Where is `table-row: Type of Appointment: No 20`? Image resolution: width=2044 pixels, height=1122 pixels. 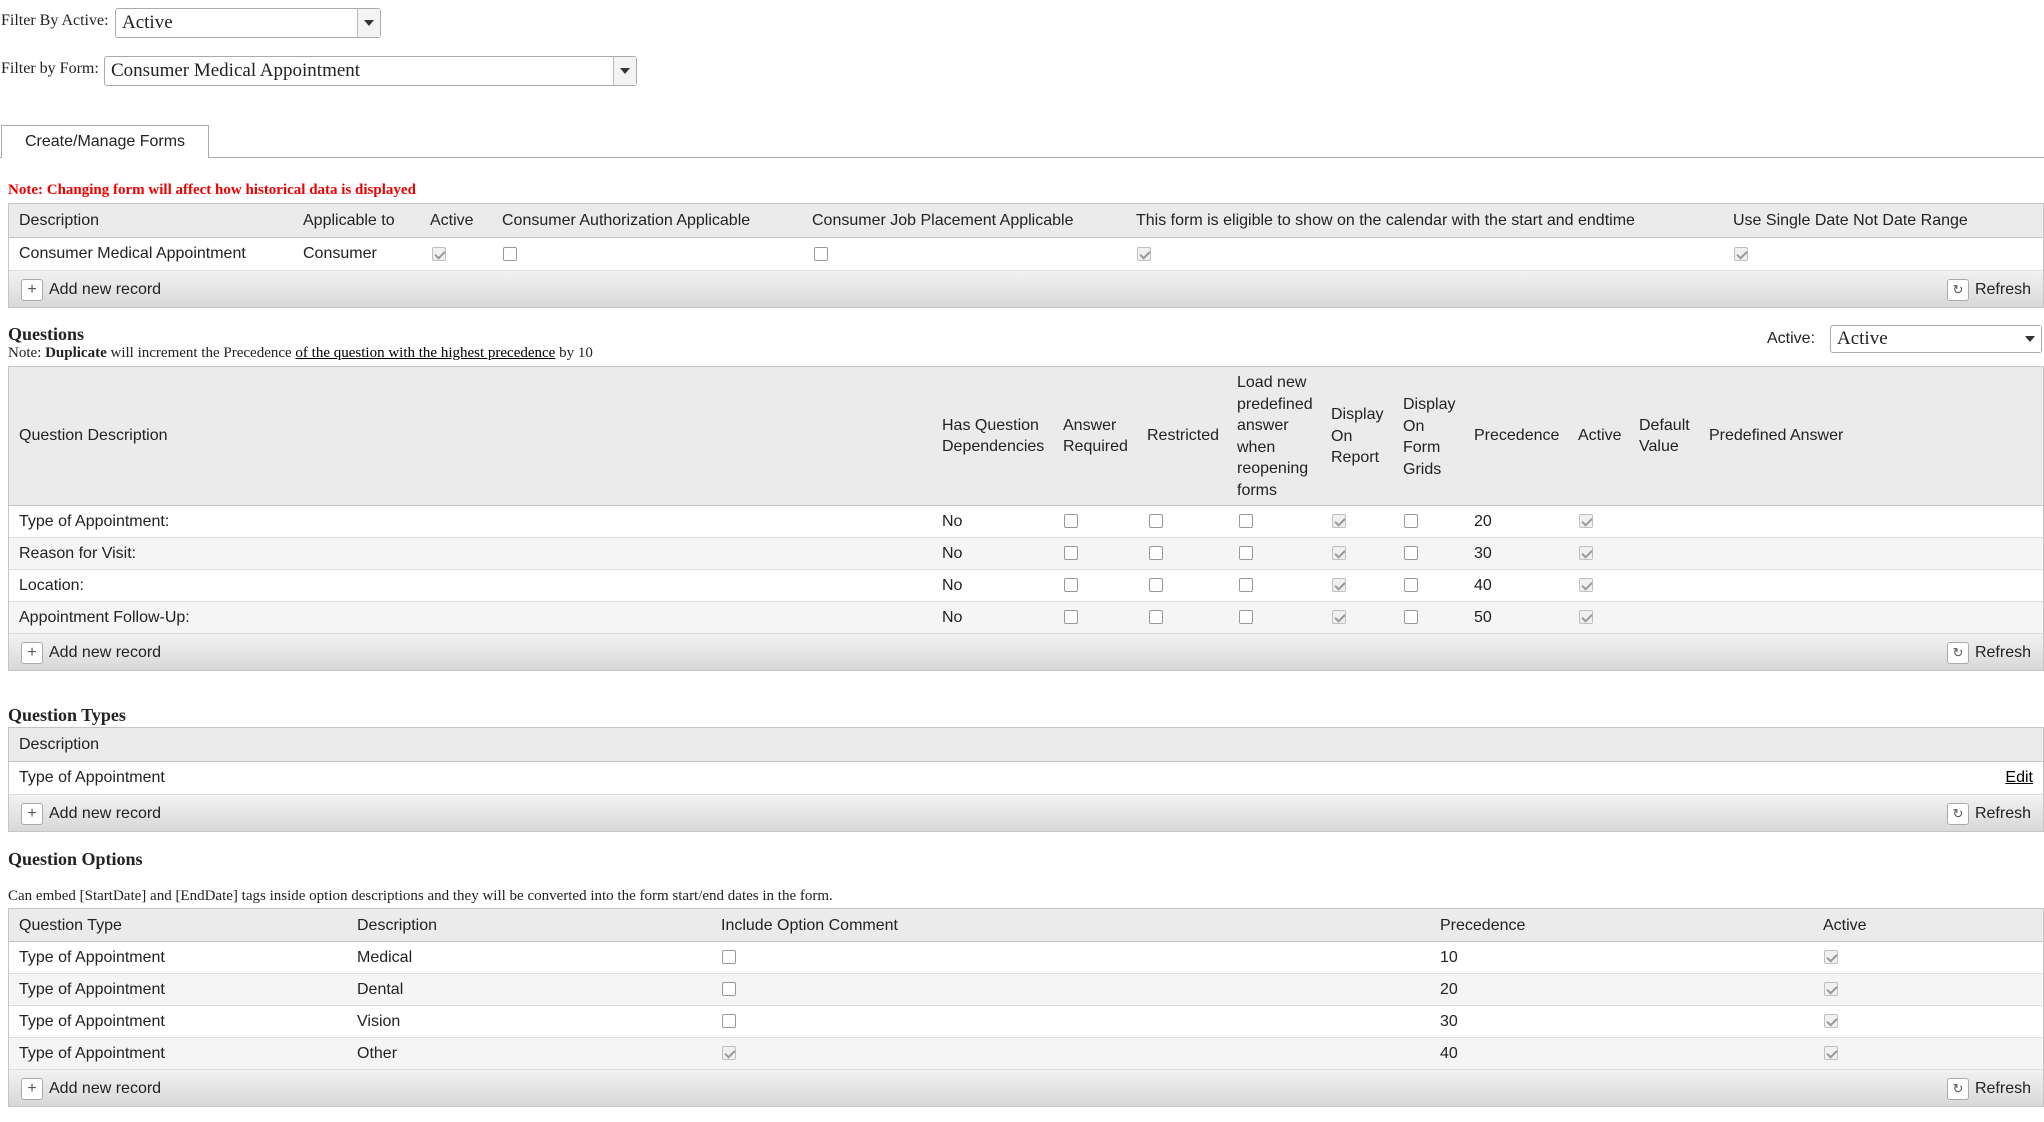
table-row: Type of Appointment: No 20 is located at coordinates (1026, 522).